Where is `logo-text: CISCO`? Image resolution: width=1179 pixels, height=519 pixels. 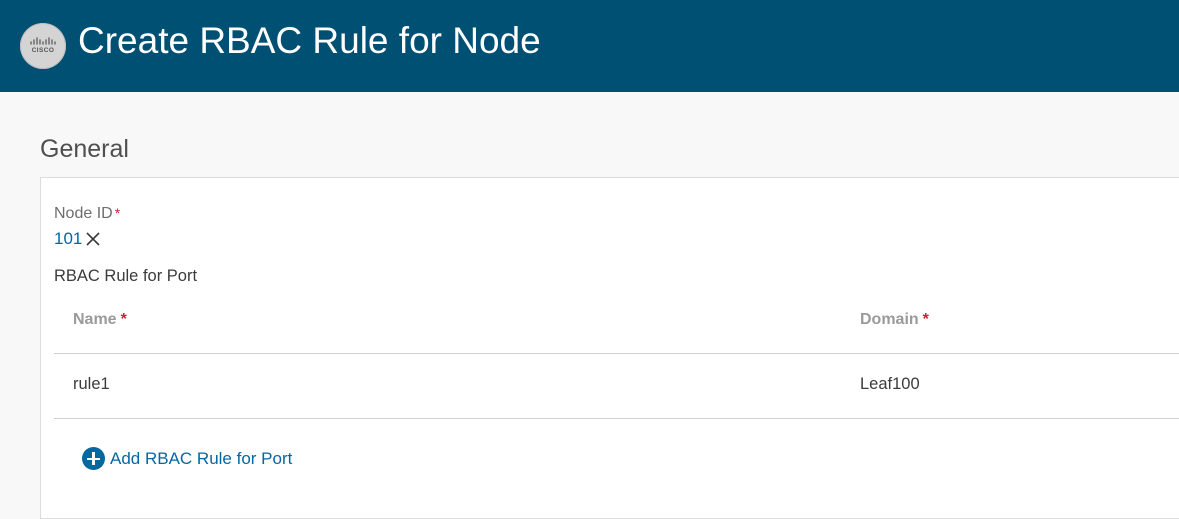 logo-text: CISCO is located at coordinates (43, 50).